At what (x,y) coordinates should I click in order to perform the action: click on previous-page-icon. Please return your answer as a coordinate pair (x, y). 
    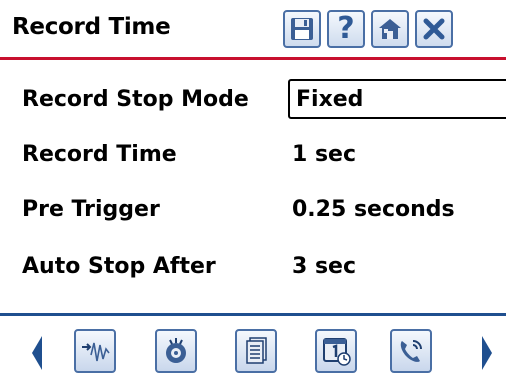
    Looking at the image, I should click on (37, 353).